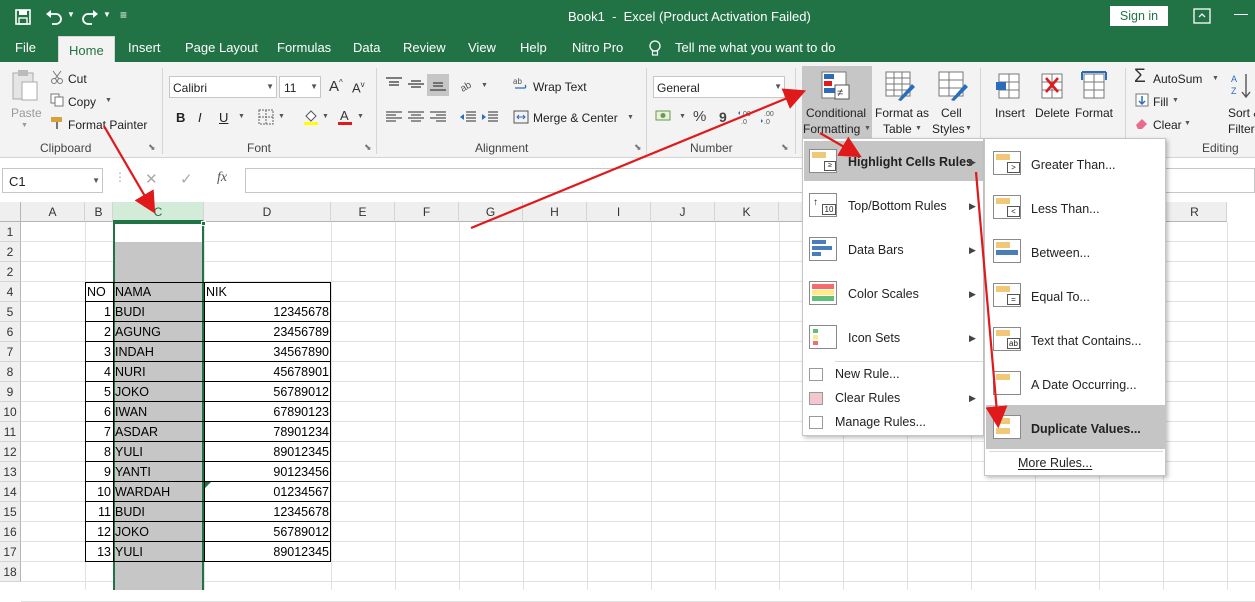 The width and height of the screenshot is (1255, 602). What do you see at coordinates (638, 159) in the screenshot?
I see `arrow-to-conditional-formatting` at bounding box center [638, 159].